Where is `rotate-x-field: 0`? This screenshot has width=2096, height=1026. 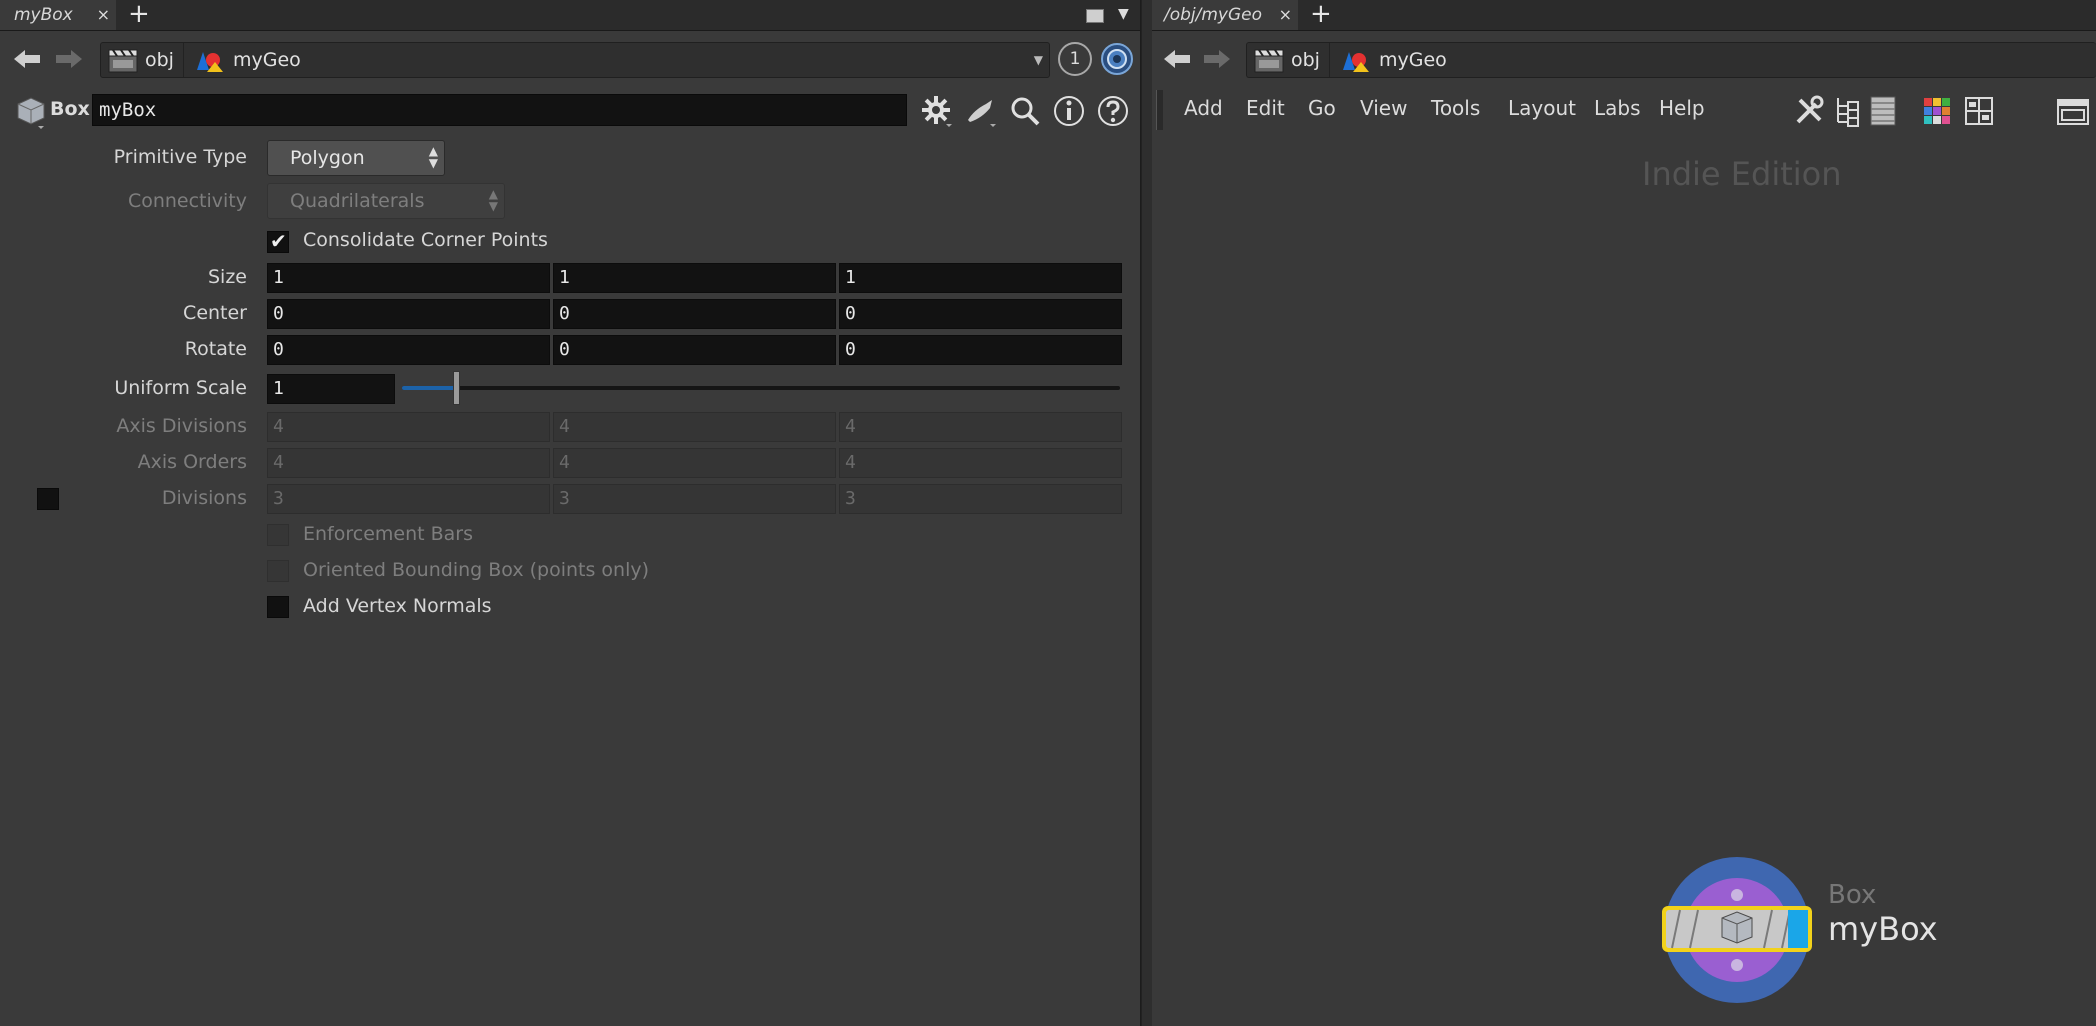 rotate-x-field: 0 is located at coordinates (408, 350).